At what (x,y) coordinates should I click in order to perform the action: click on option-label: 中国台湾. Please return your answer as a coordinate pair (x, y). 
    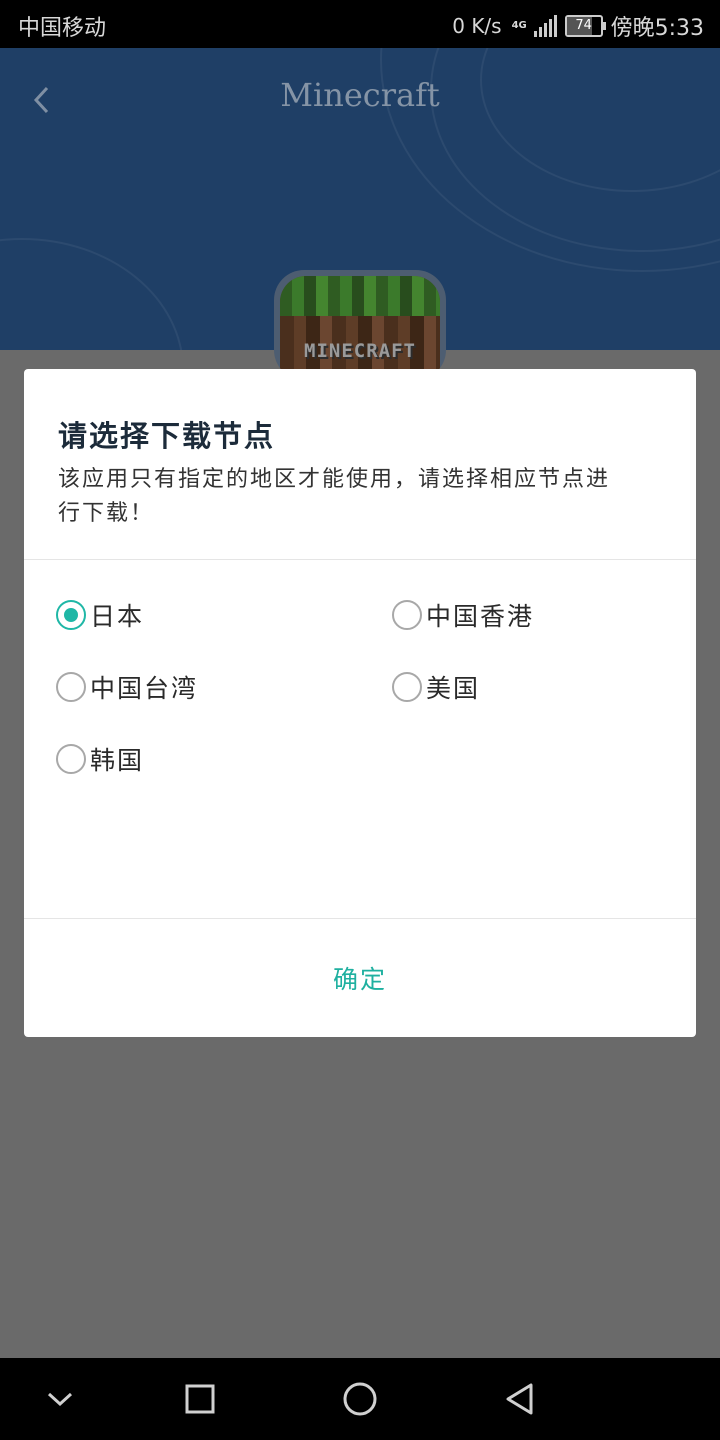
    Looking at the image, I should click on (144, 688).